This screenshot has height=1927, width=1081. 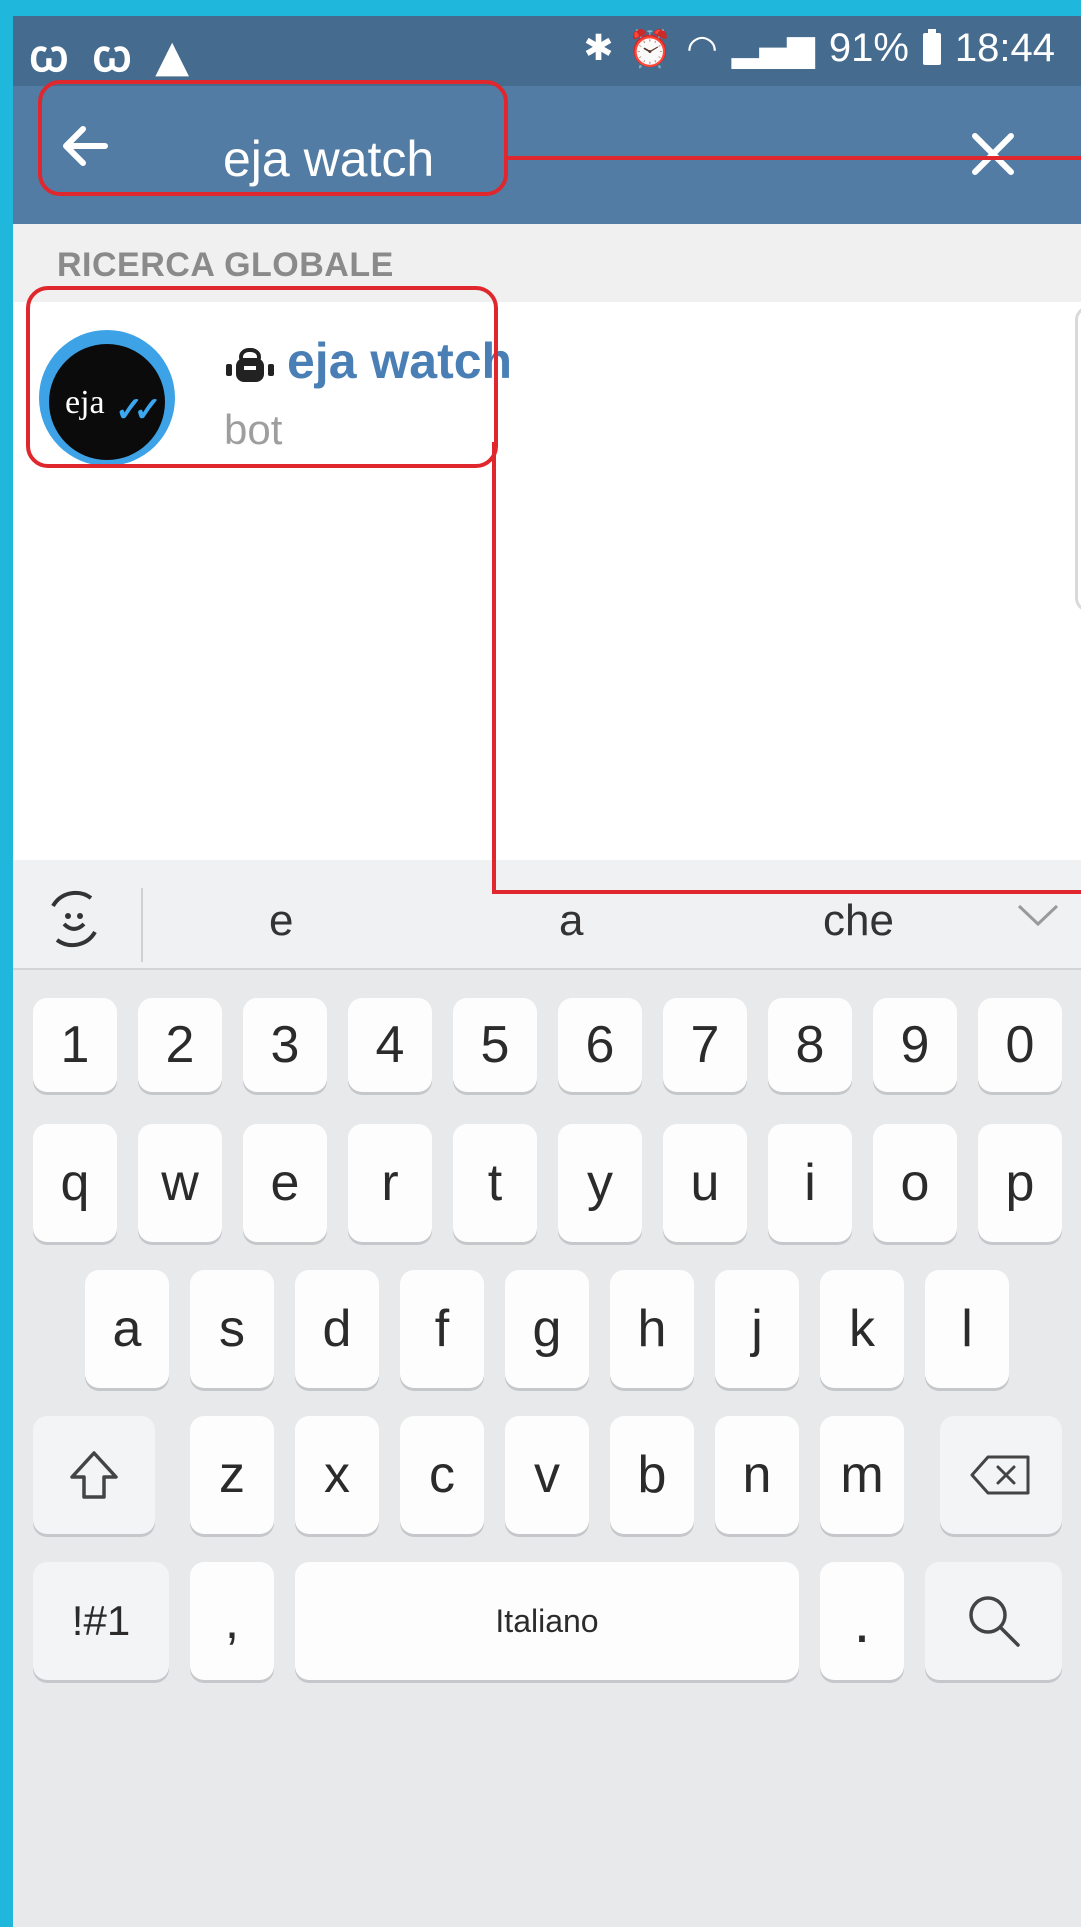 What do you see at coordinates (85, 146) in the screenshot?
I see `back-arrow-icon` at bounding box center [85, 146].